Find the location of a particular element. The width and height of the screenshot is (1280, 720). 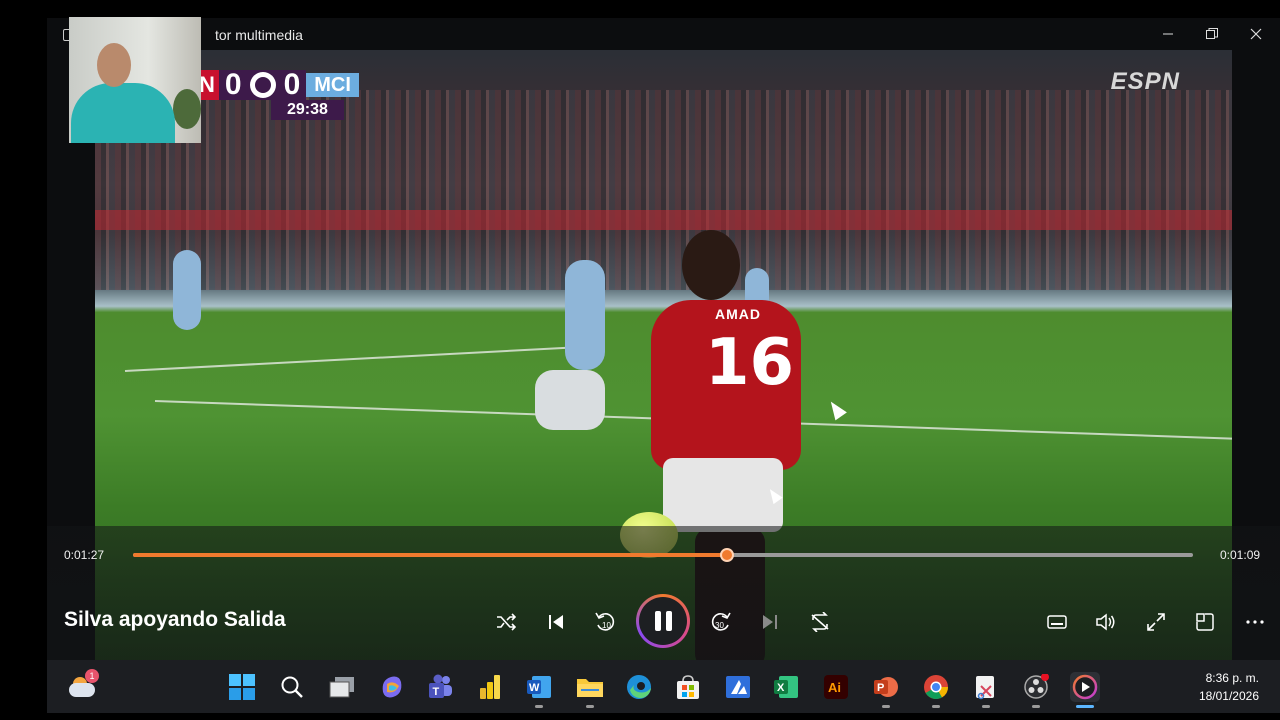

seek-bar is located at coordinates (663, 555).